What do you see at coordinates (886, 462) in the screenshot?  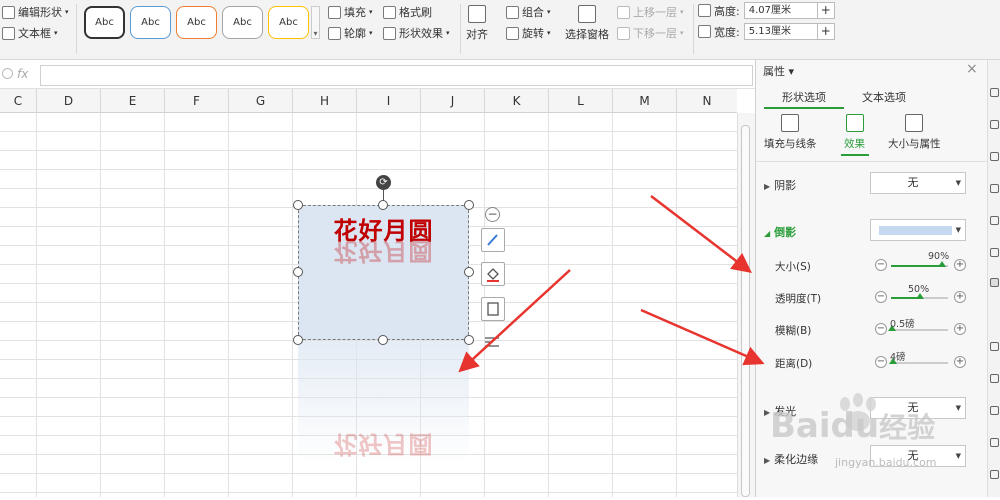 I see `watermark-url: jingyan.baidu.com` at bounding box center [886, 462].